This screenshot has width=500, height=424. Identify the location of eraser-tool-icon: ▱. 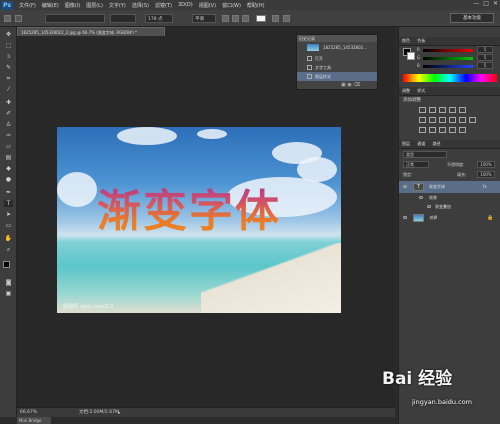
(8, 146).